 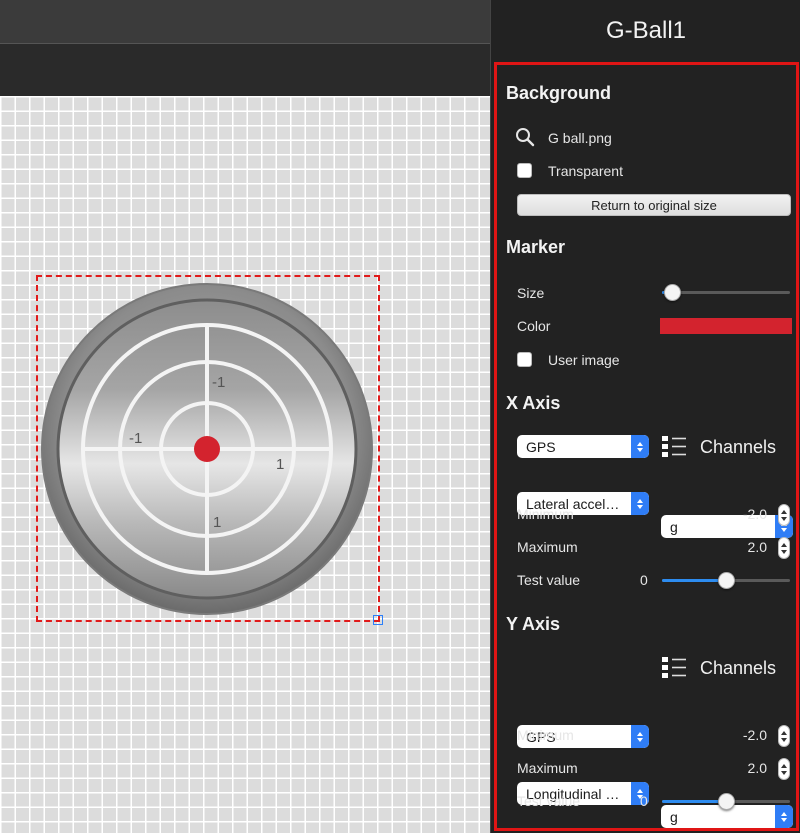 What do you see at coordinates (738, 446) in the screenshot?
I see `x-axis-channels-label: Channels` at bounding box center [738, 446].